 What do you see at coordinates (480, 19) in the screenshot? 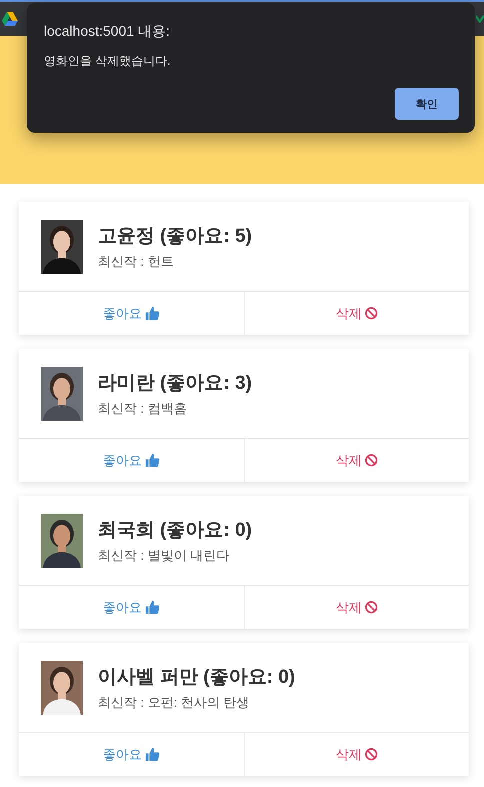
I see `chevron-icon` at bounding box center [480, 19].